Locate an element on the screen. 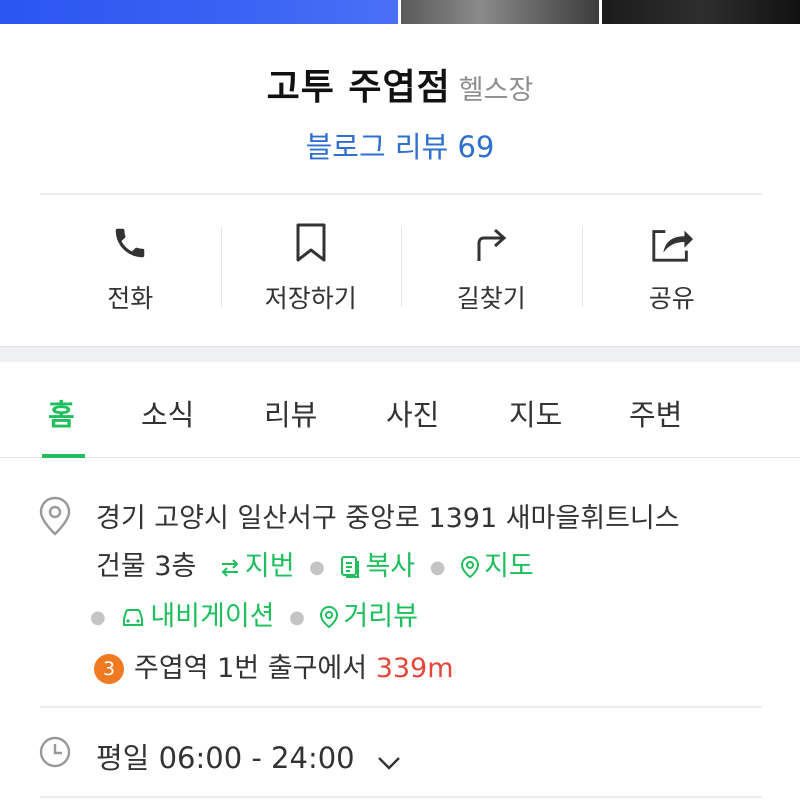 This screenshot has width=800, height=800. address-line-2-row: 건물 3층 지번 ● 복사 ● 지도 is located at coordinates (315, 565).